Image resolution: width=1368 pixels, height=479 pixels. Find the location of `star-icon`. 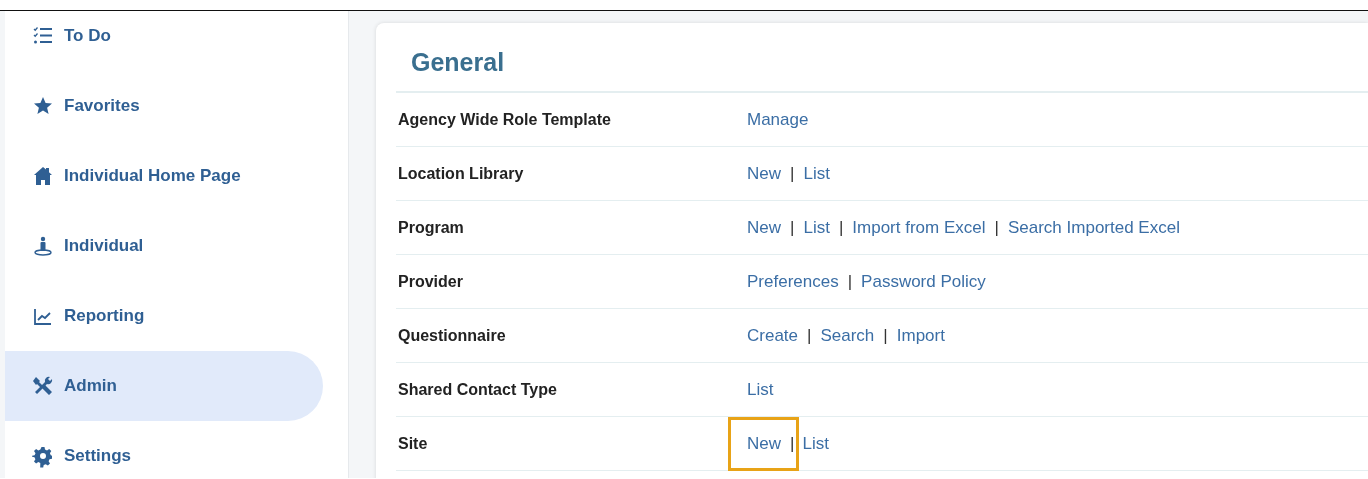

star-icon is located at coordinates (43, 106).